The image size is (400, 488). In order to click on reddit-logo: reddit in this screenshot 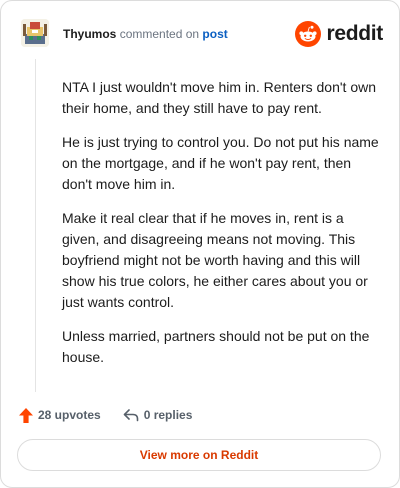, I will do `click(339, 34)`.